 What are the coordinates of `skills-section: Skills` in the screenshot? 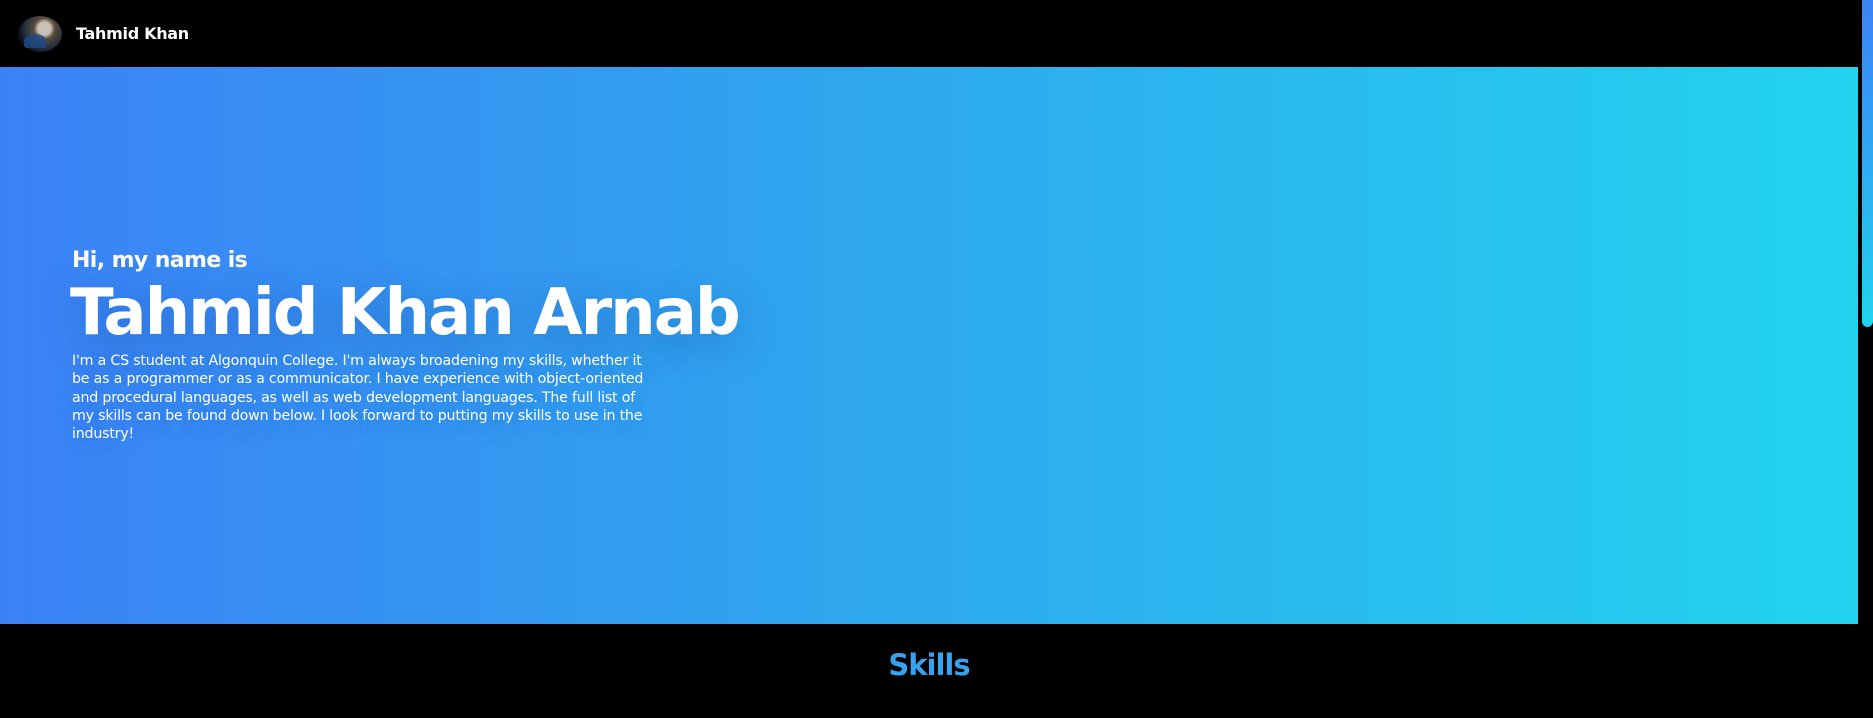 It's located at (929, 671).